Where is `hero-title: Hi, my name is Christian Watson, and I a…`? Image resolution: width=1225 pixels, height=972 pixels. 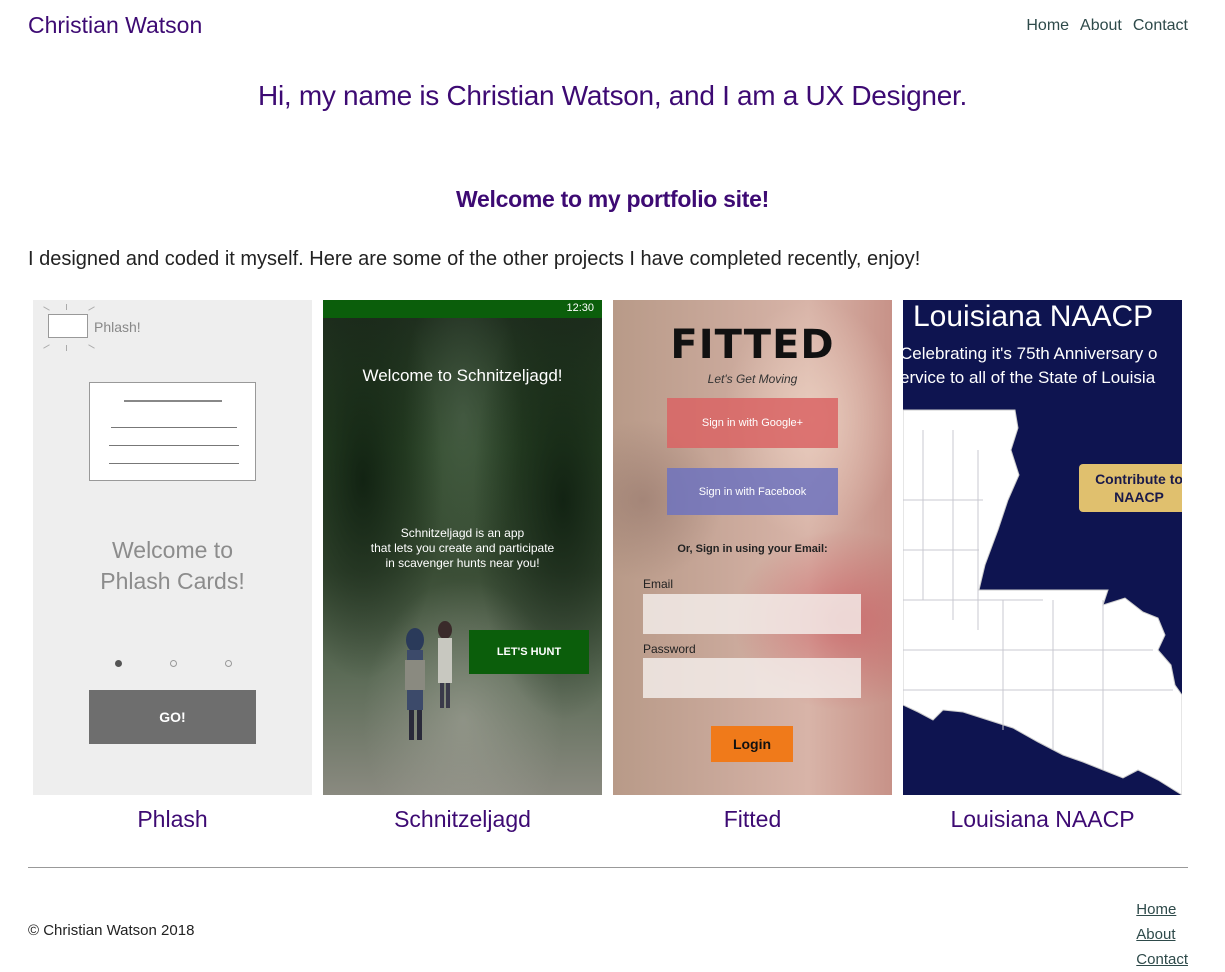 hero-title: Hi, my name is Christian Watson, and I a… is located at coordinates (612, 95).